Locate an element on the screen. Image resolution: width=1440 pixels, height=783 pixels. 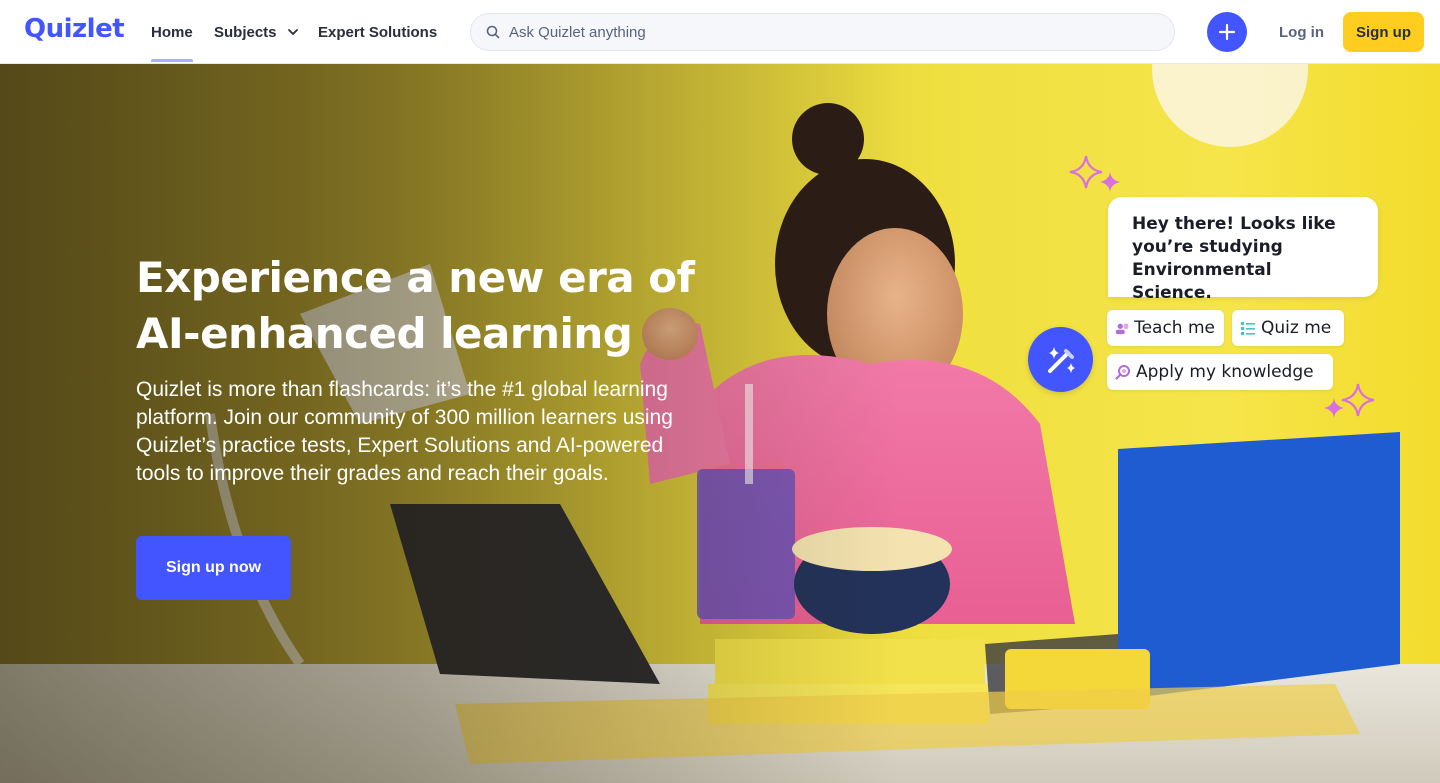
nav-home-label: Home is located at coordinates (172, 32).